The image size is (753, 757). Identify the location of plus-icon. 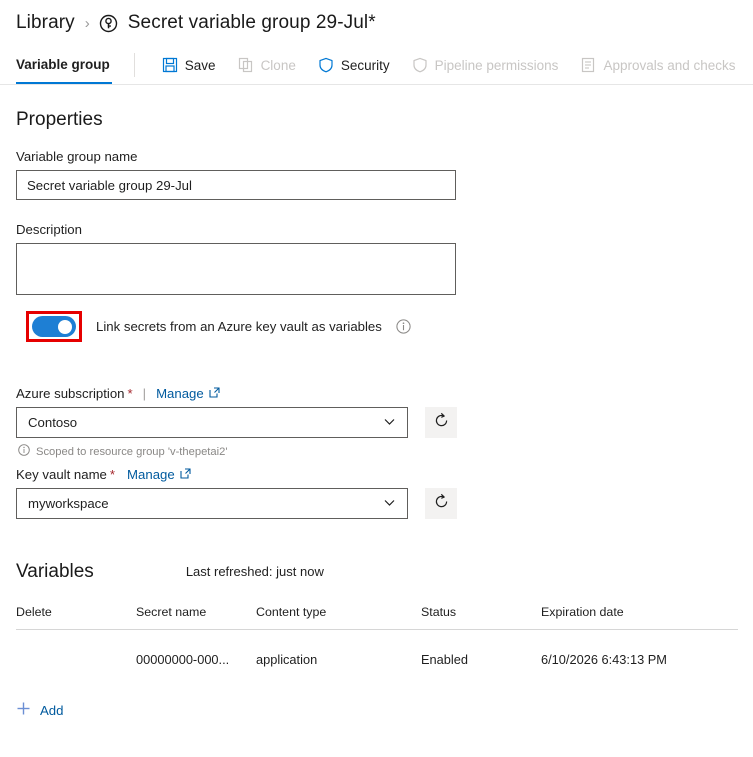
(23, 710).